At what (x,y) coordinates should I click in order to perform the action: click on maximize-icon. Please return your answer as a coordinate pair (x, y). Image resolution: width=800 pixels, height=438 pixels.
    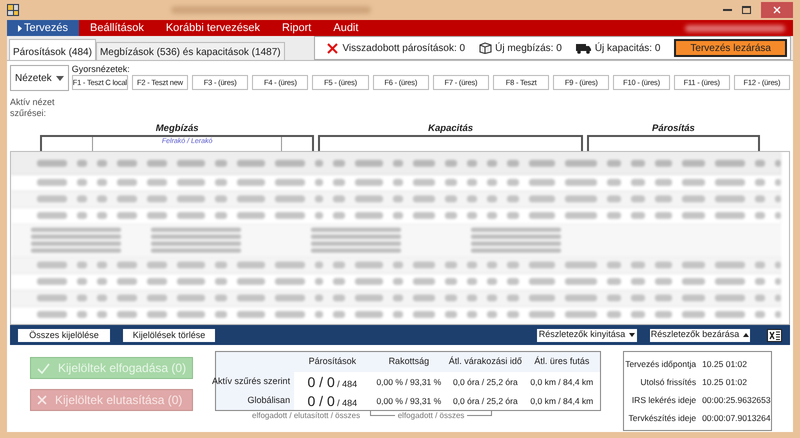
    Looking at the image, I should click on (746, 10).